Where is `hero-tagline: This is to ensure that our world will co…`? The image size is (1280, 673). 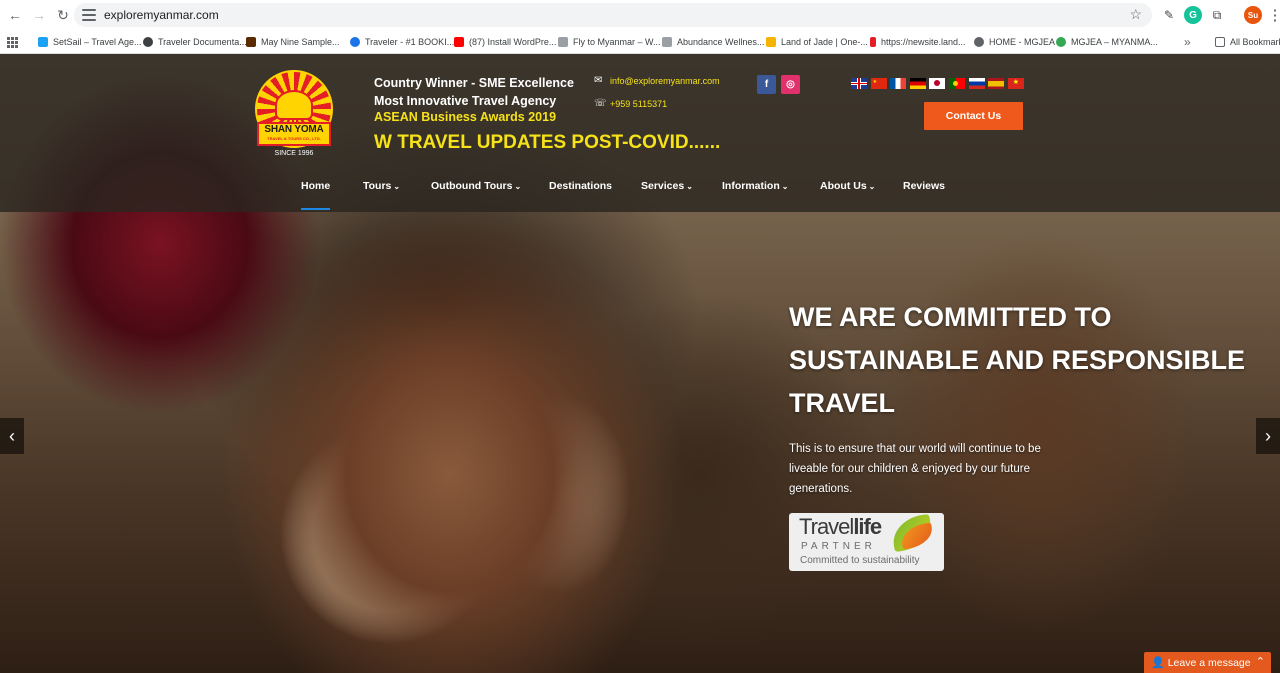 hero-tagline: This is to ensure that our world will co… is located at coordinates (915, 469).